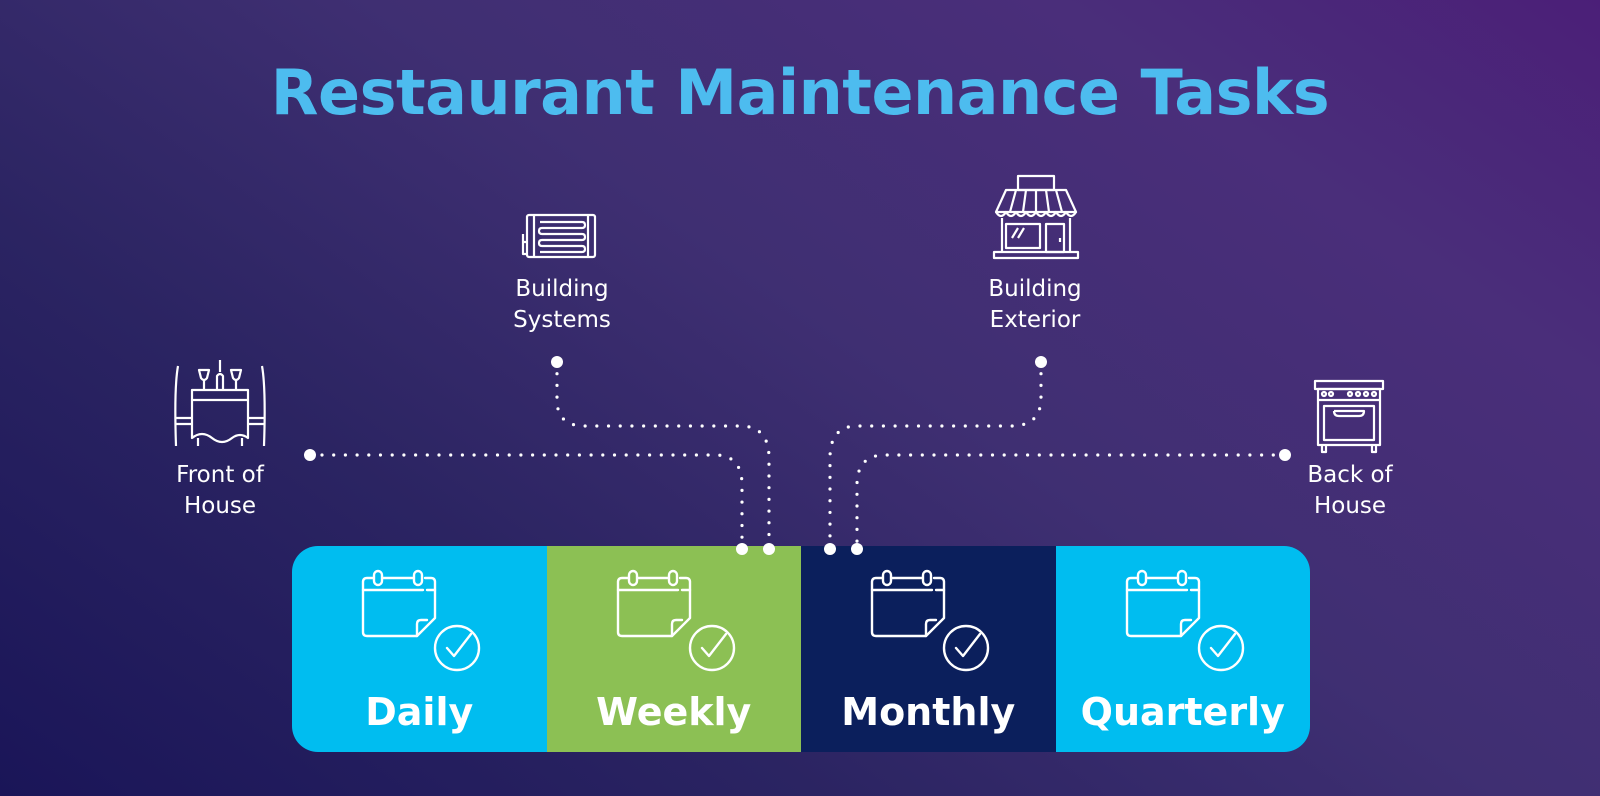 This screenshot has width=1600, height=796. What do you see at coordinates (220, 403) in the screenshot?
I see `dining-table-icon` at bounding box center [220, 403].